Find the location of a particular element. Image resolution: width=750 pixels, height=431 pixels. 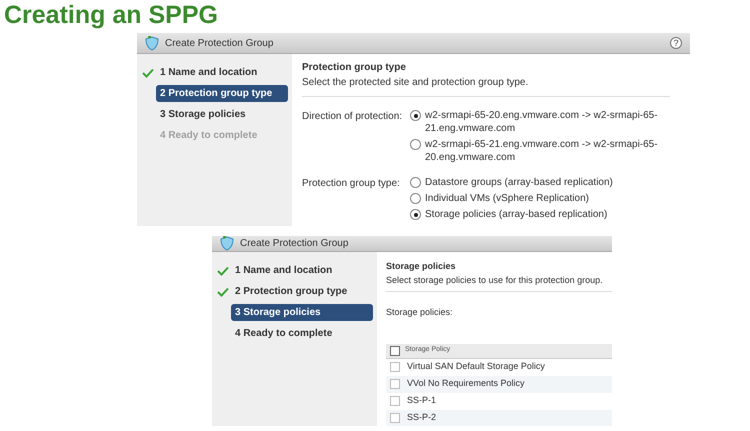

table-cell-text: SS-P-2 is located at coordinates (421, 417).